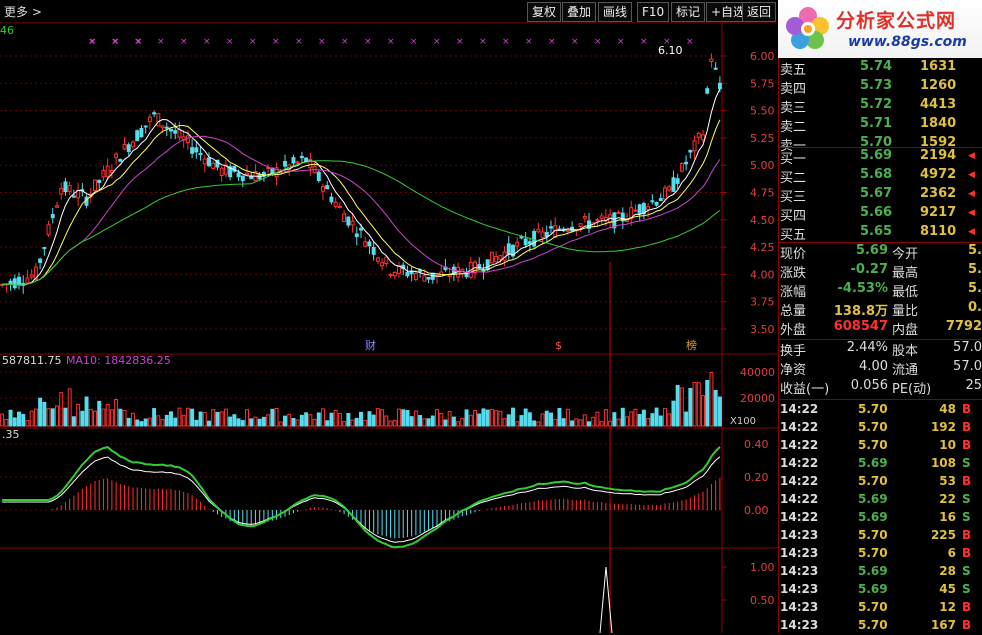 This screenshot has height=635, width=982. Describe the element at coordinates (762, 111) in the screenshot. I see `price-tick-label: 5.50` at that location.